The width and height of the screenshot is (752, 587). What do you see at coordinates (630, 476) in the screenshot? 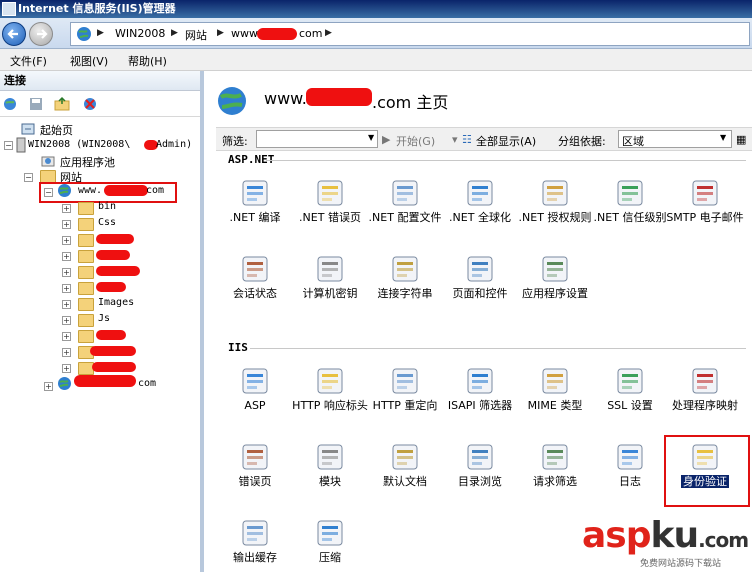
I see `feature-tile-iis-12: 日志` at bounding box center [630, 476].